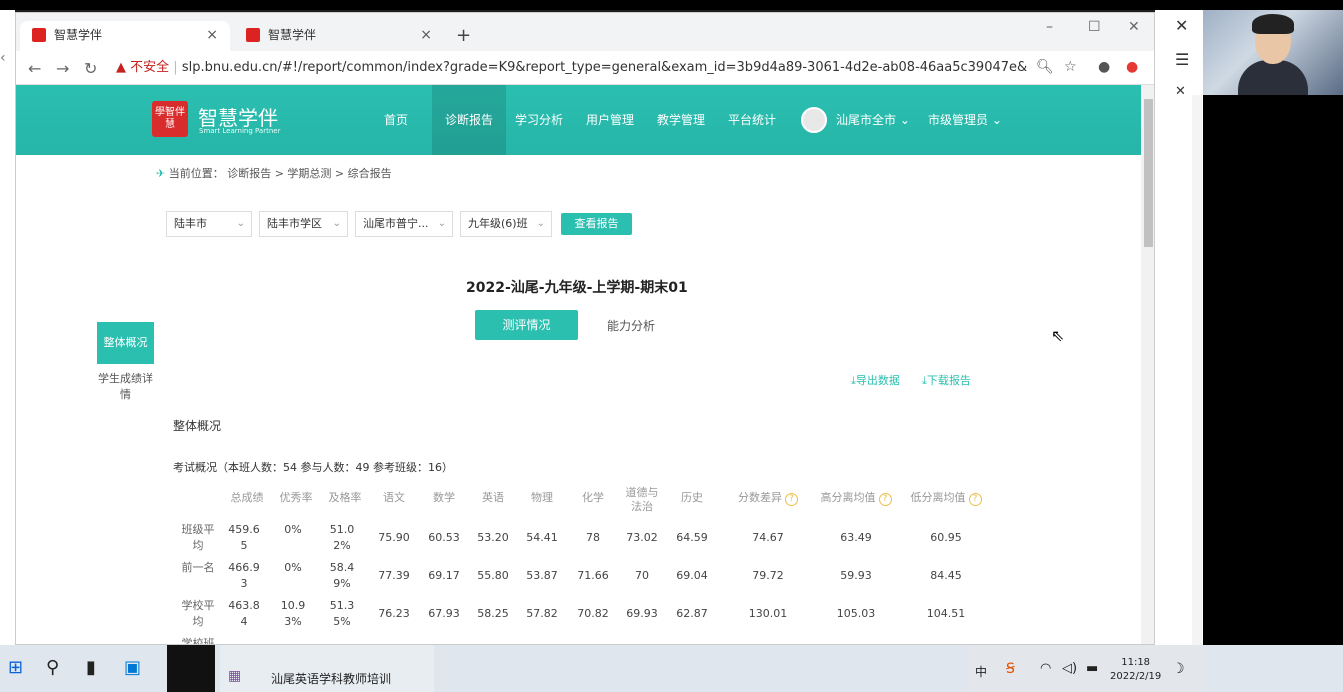 The image size is (1343, 692). Describe the element at coordinates (132, 667) in the screenshot. I see `file-explorer-icon: ▣` at that location.